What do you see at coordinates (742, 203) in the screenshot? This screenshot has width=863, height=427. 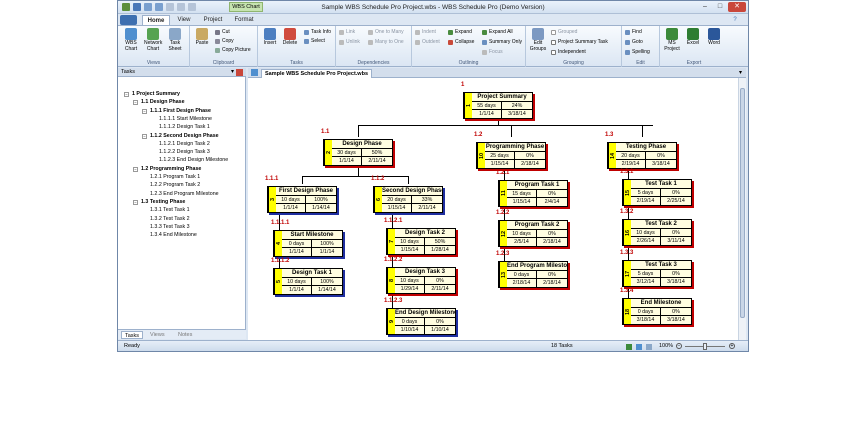 I see `scrollbar-thumb` at bounding box center [742, 203].